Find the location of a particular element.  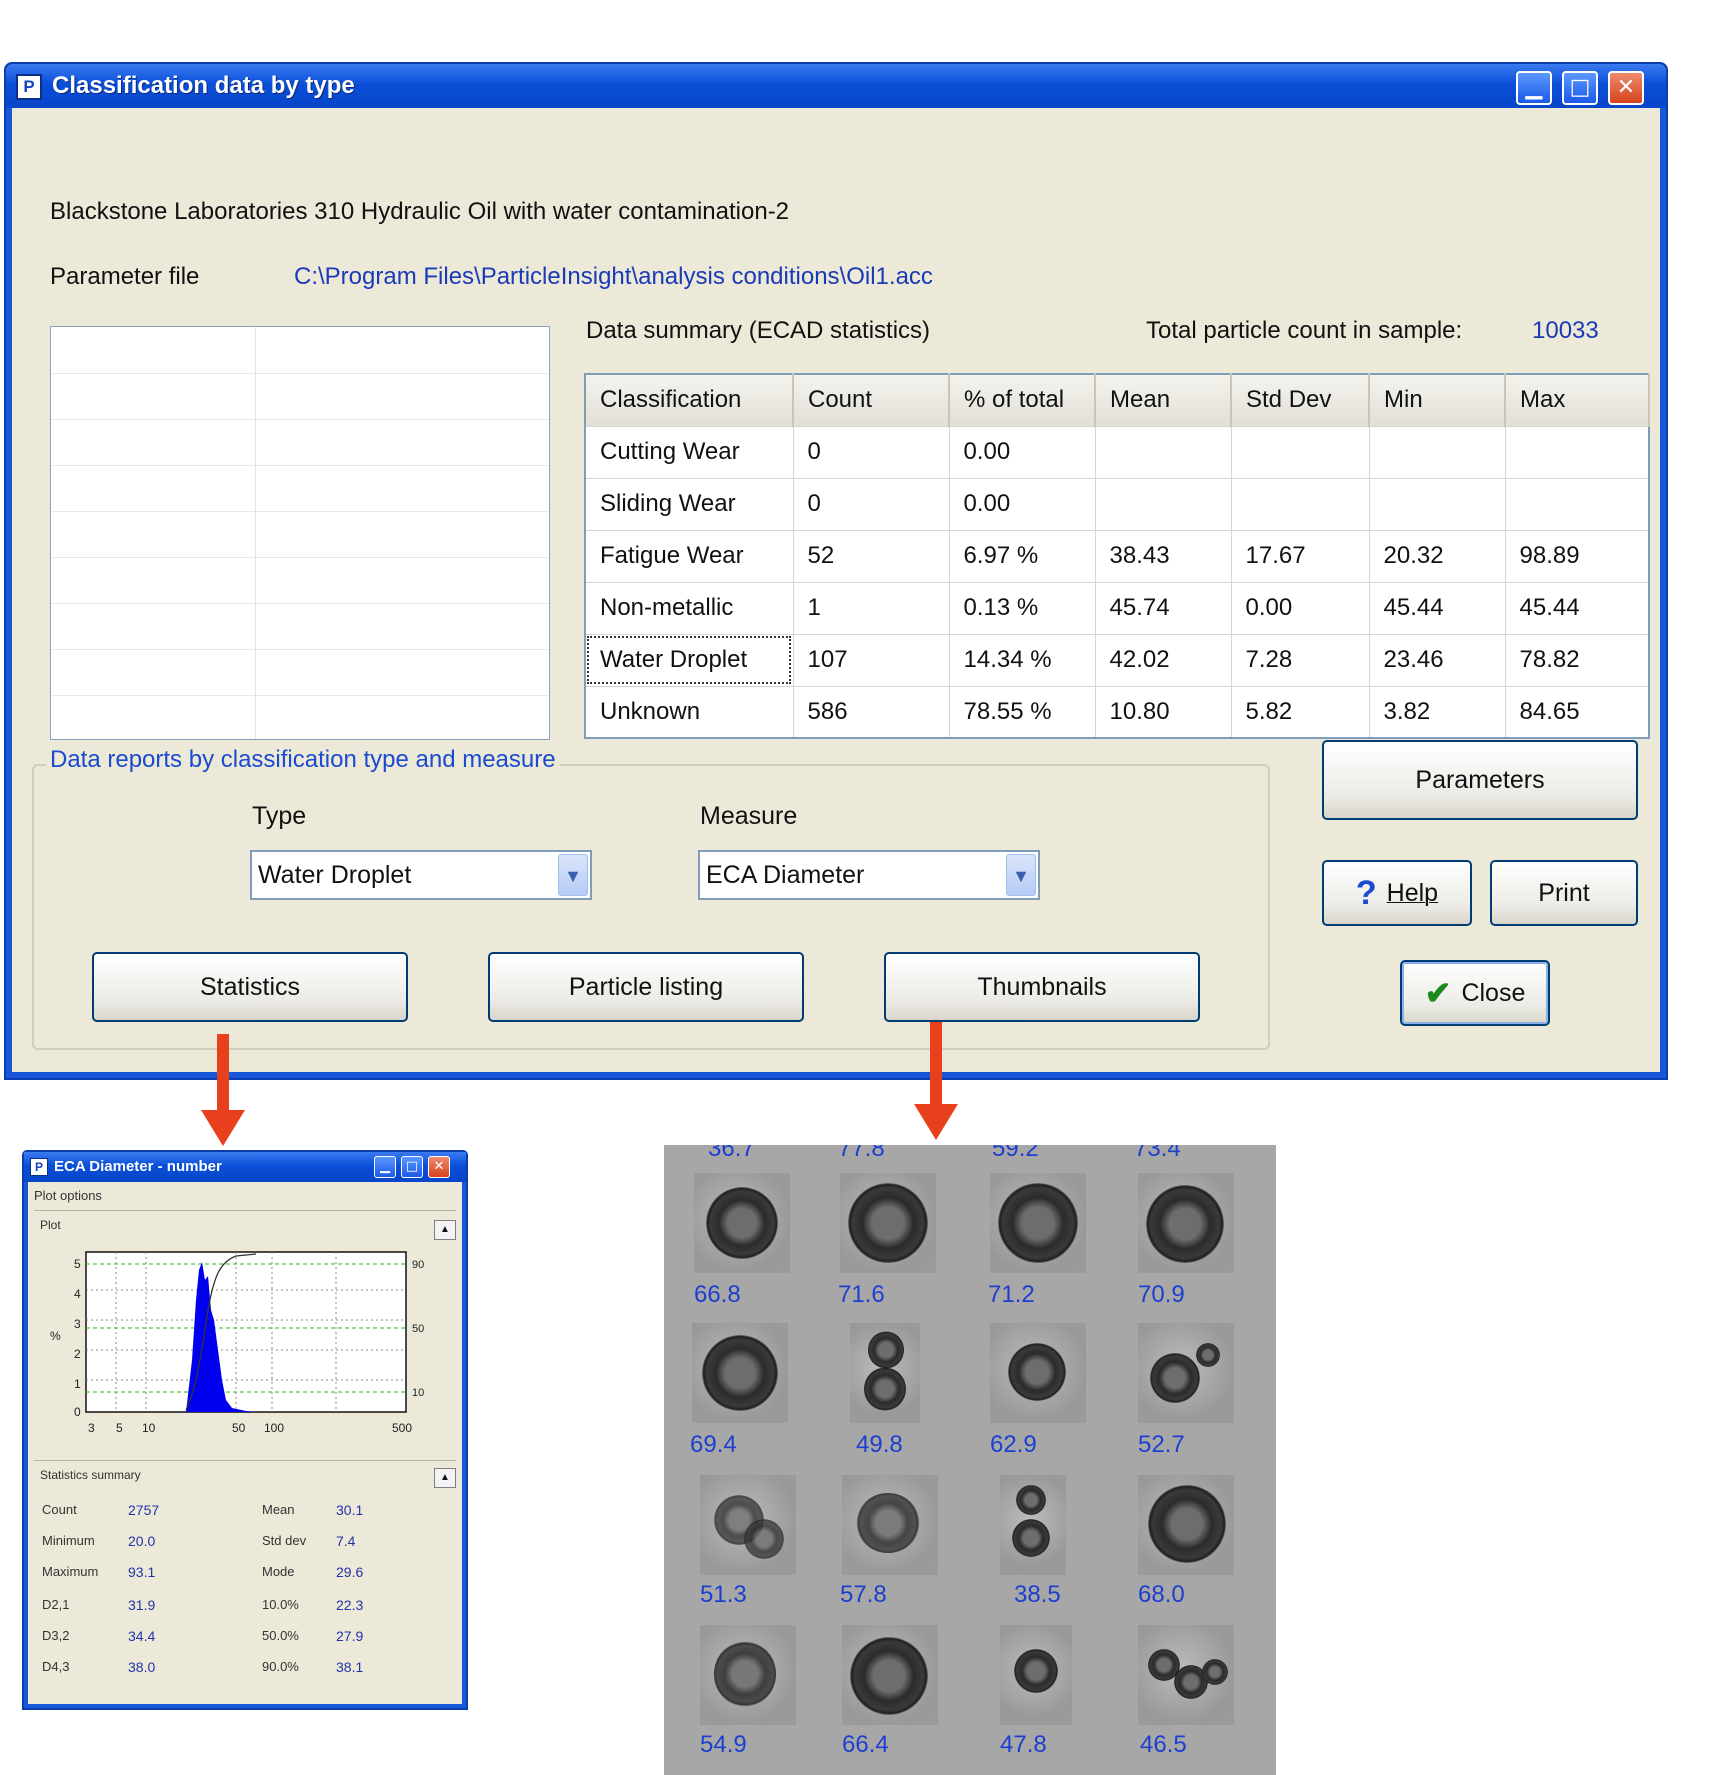

table-row: Cutting Wear 0 0.00 is located at coordinates (1117, 452).